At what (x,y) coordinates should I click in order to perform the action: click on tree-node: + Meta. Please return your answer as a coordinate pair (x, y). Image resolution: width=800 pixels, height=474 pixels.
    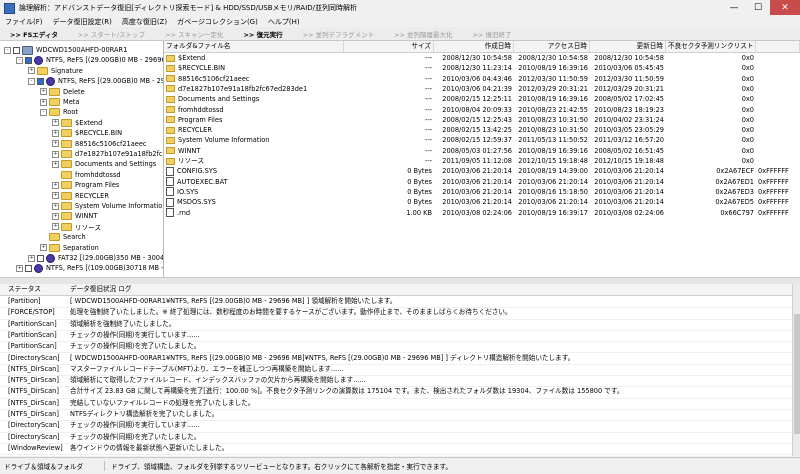
    Looking at the image, I should click on (59, 102).